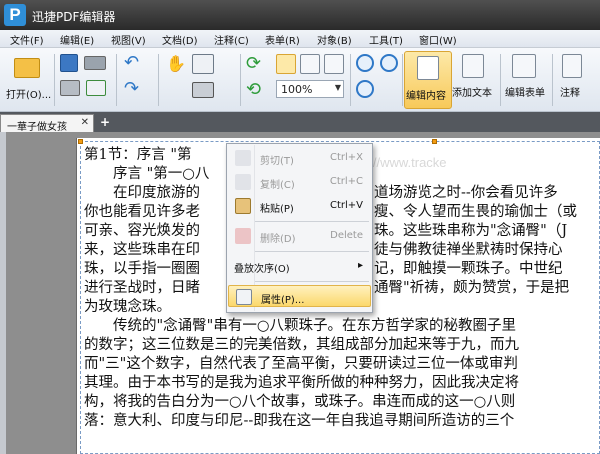 The image size is (600, 454). I want to click on close-icon: ✕, so click(85, 122).